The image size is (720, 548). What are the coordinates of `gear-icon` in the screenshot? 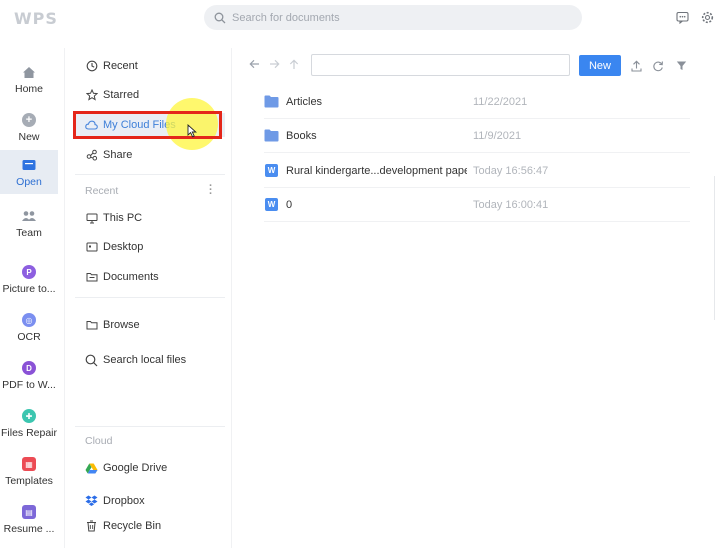 It's located at (707, 17).